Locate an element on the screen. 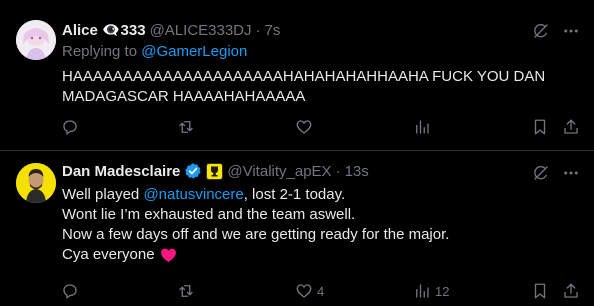  like-button is located at coordinates (306, 127).